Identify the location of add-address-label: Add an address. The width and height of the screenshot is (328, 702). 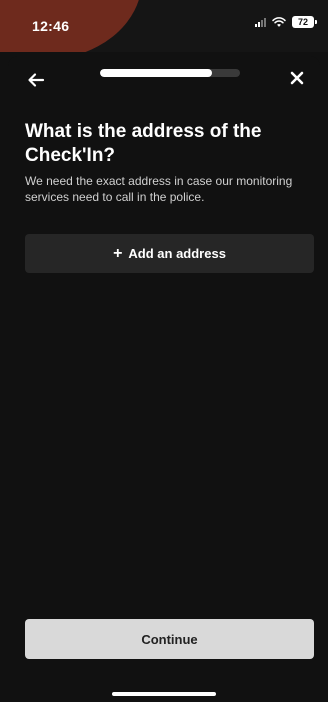
(177, 253).